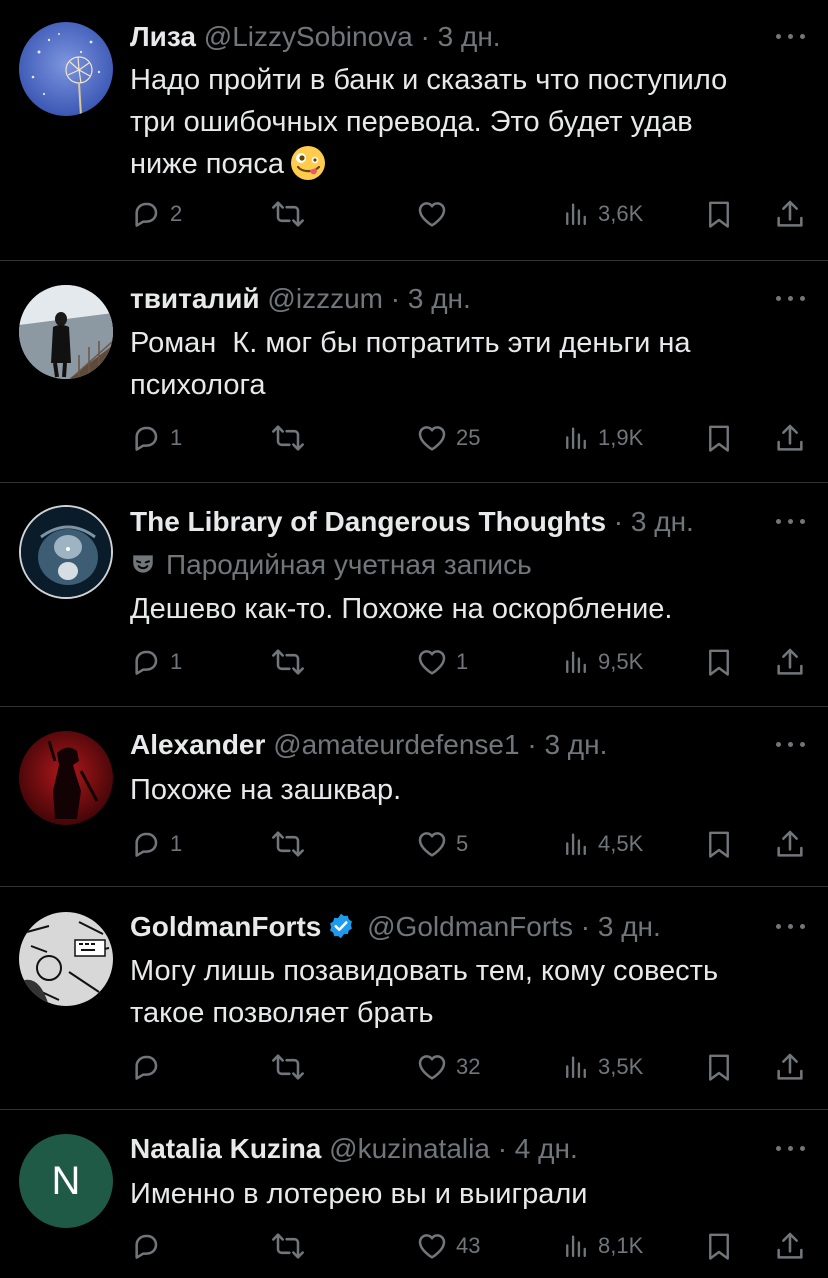 The height and width of the screenshot is (1278, 828). What do you see at coordinates (266, 790) in the screenshot?
I see `tweet-text: Похоже на зашквар.` at bounding box center [266, 790].